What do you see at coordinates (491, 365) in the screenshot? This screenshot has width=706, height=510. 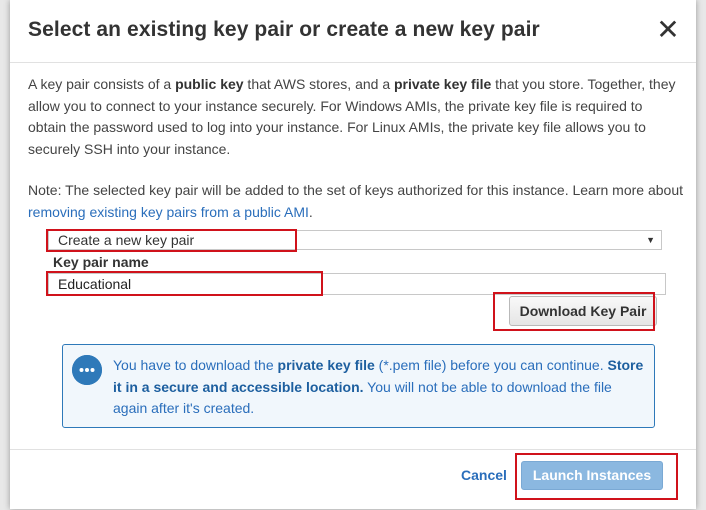 I see `info-text-part: (*.pem file) before you can continue.` at bounding box center [491, 365].